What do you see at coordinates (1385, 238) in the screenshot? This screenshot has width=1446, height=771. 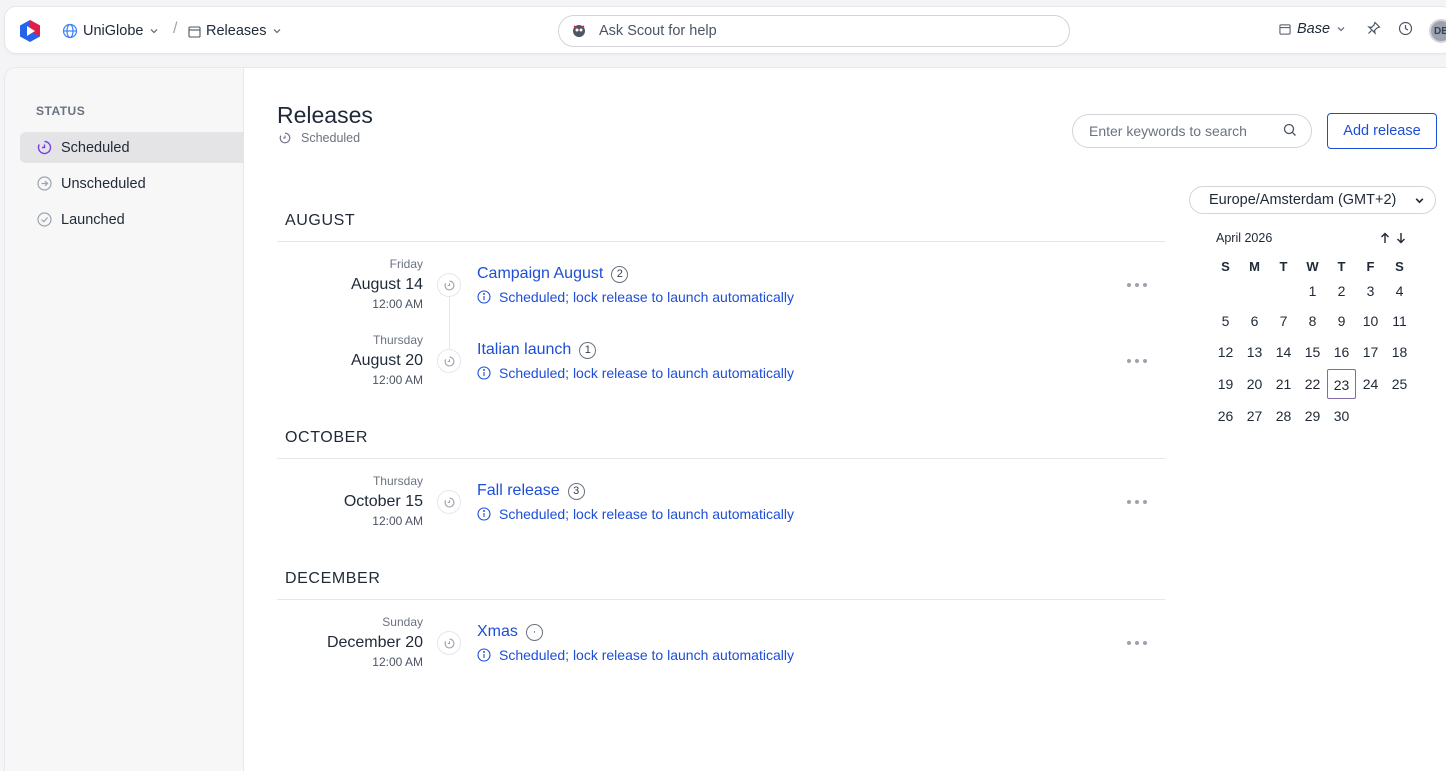 I see `arrow-up-icon` at bounding box center [1385, 238].